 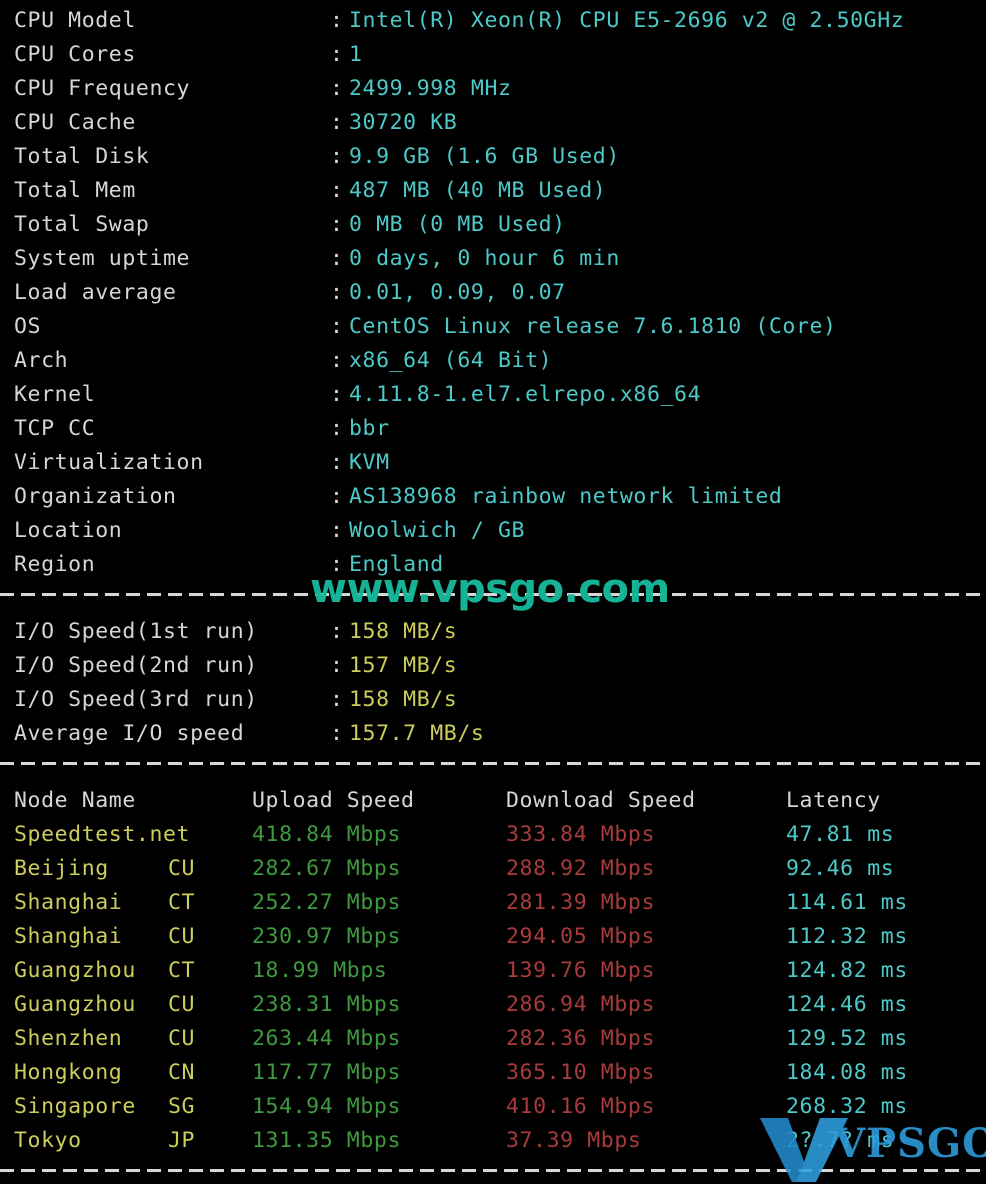 I want to click on cell-carrier-code: CT, so click(x=182, y=970).